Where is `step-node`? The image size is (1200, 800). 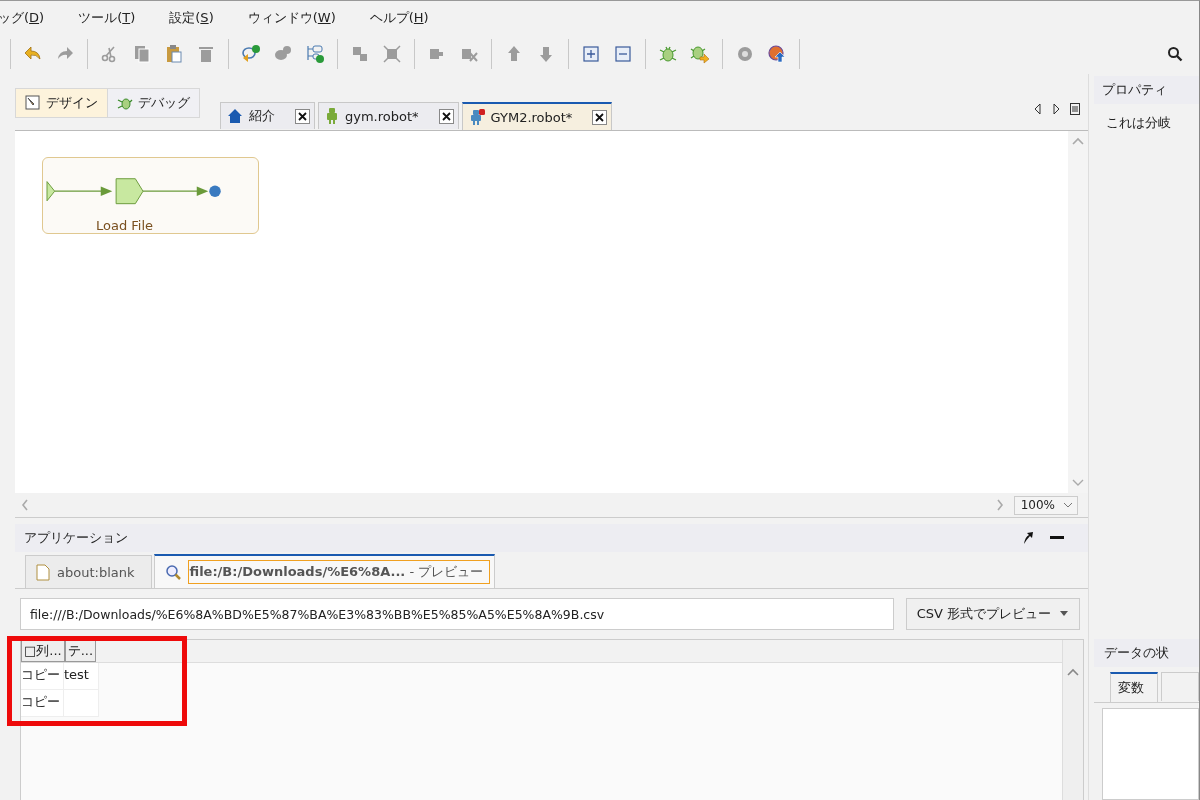 step-node is located at coordinates (129, 191).